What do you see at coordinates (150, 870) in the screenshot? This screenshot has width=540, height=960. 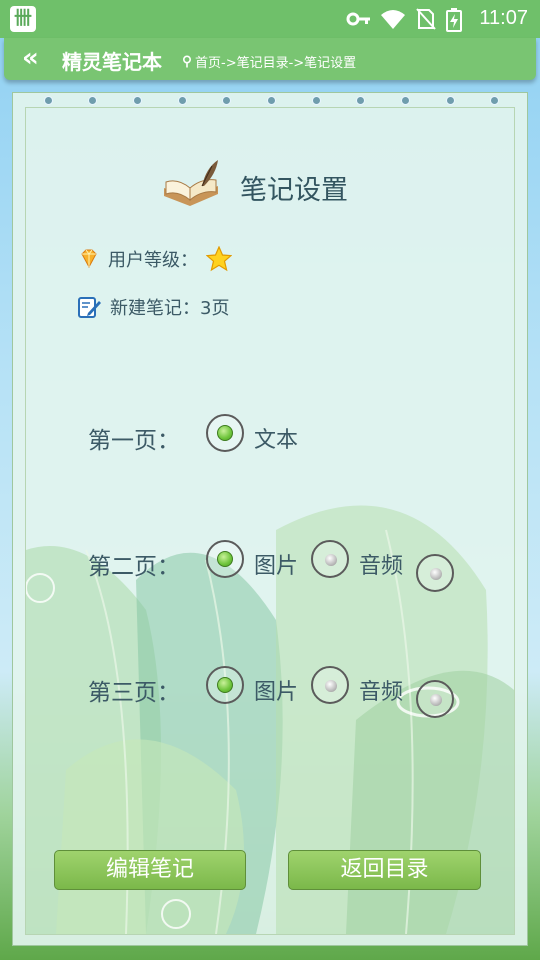 I see `edit-note-button: 编辑笔记` at bounding box center [150, 870].